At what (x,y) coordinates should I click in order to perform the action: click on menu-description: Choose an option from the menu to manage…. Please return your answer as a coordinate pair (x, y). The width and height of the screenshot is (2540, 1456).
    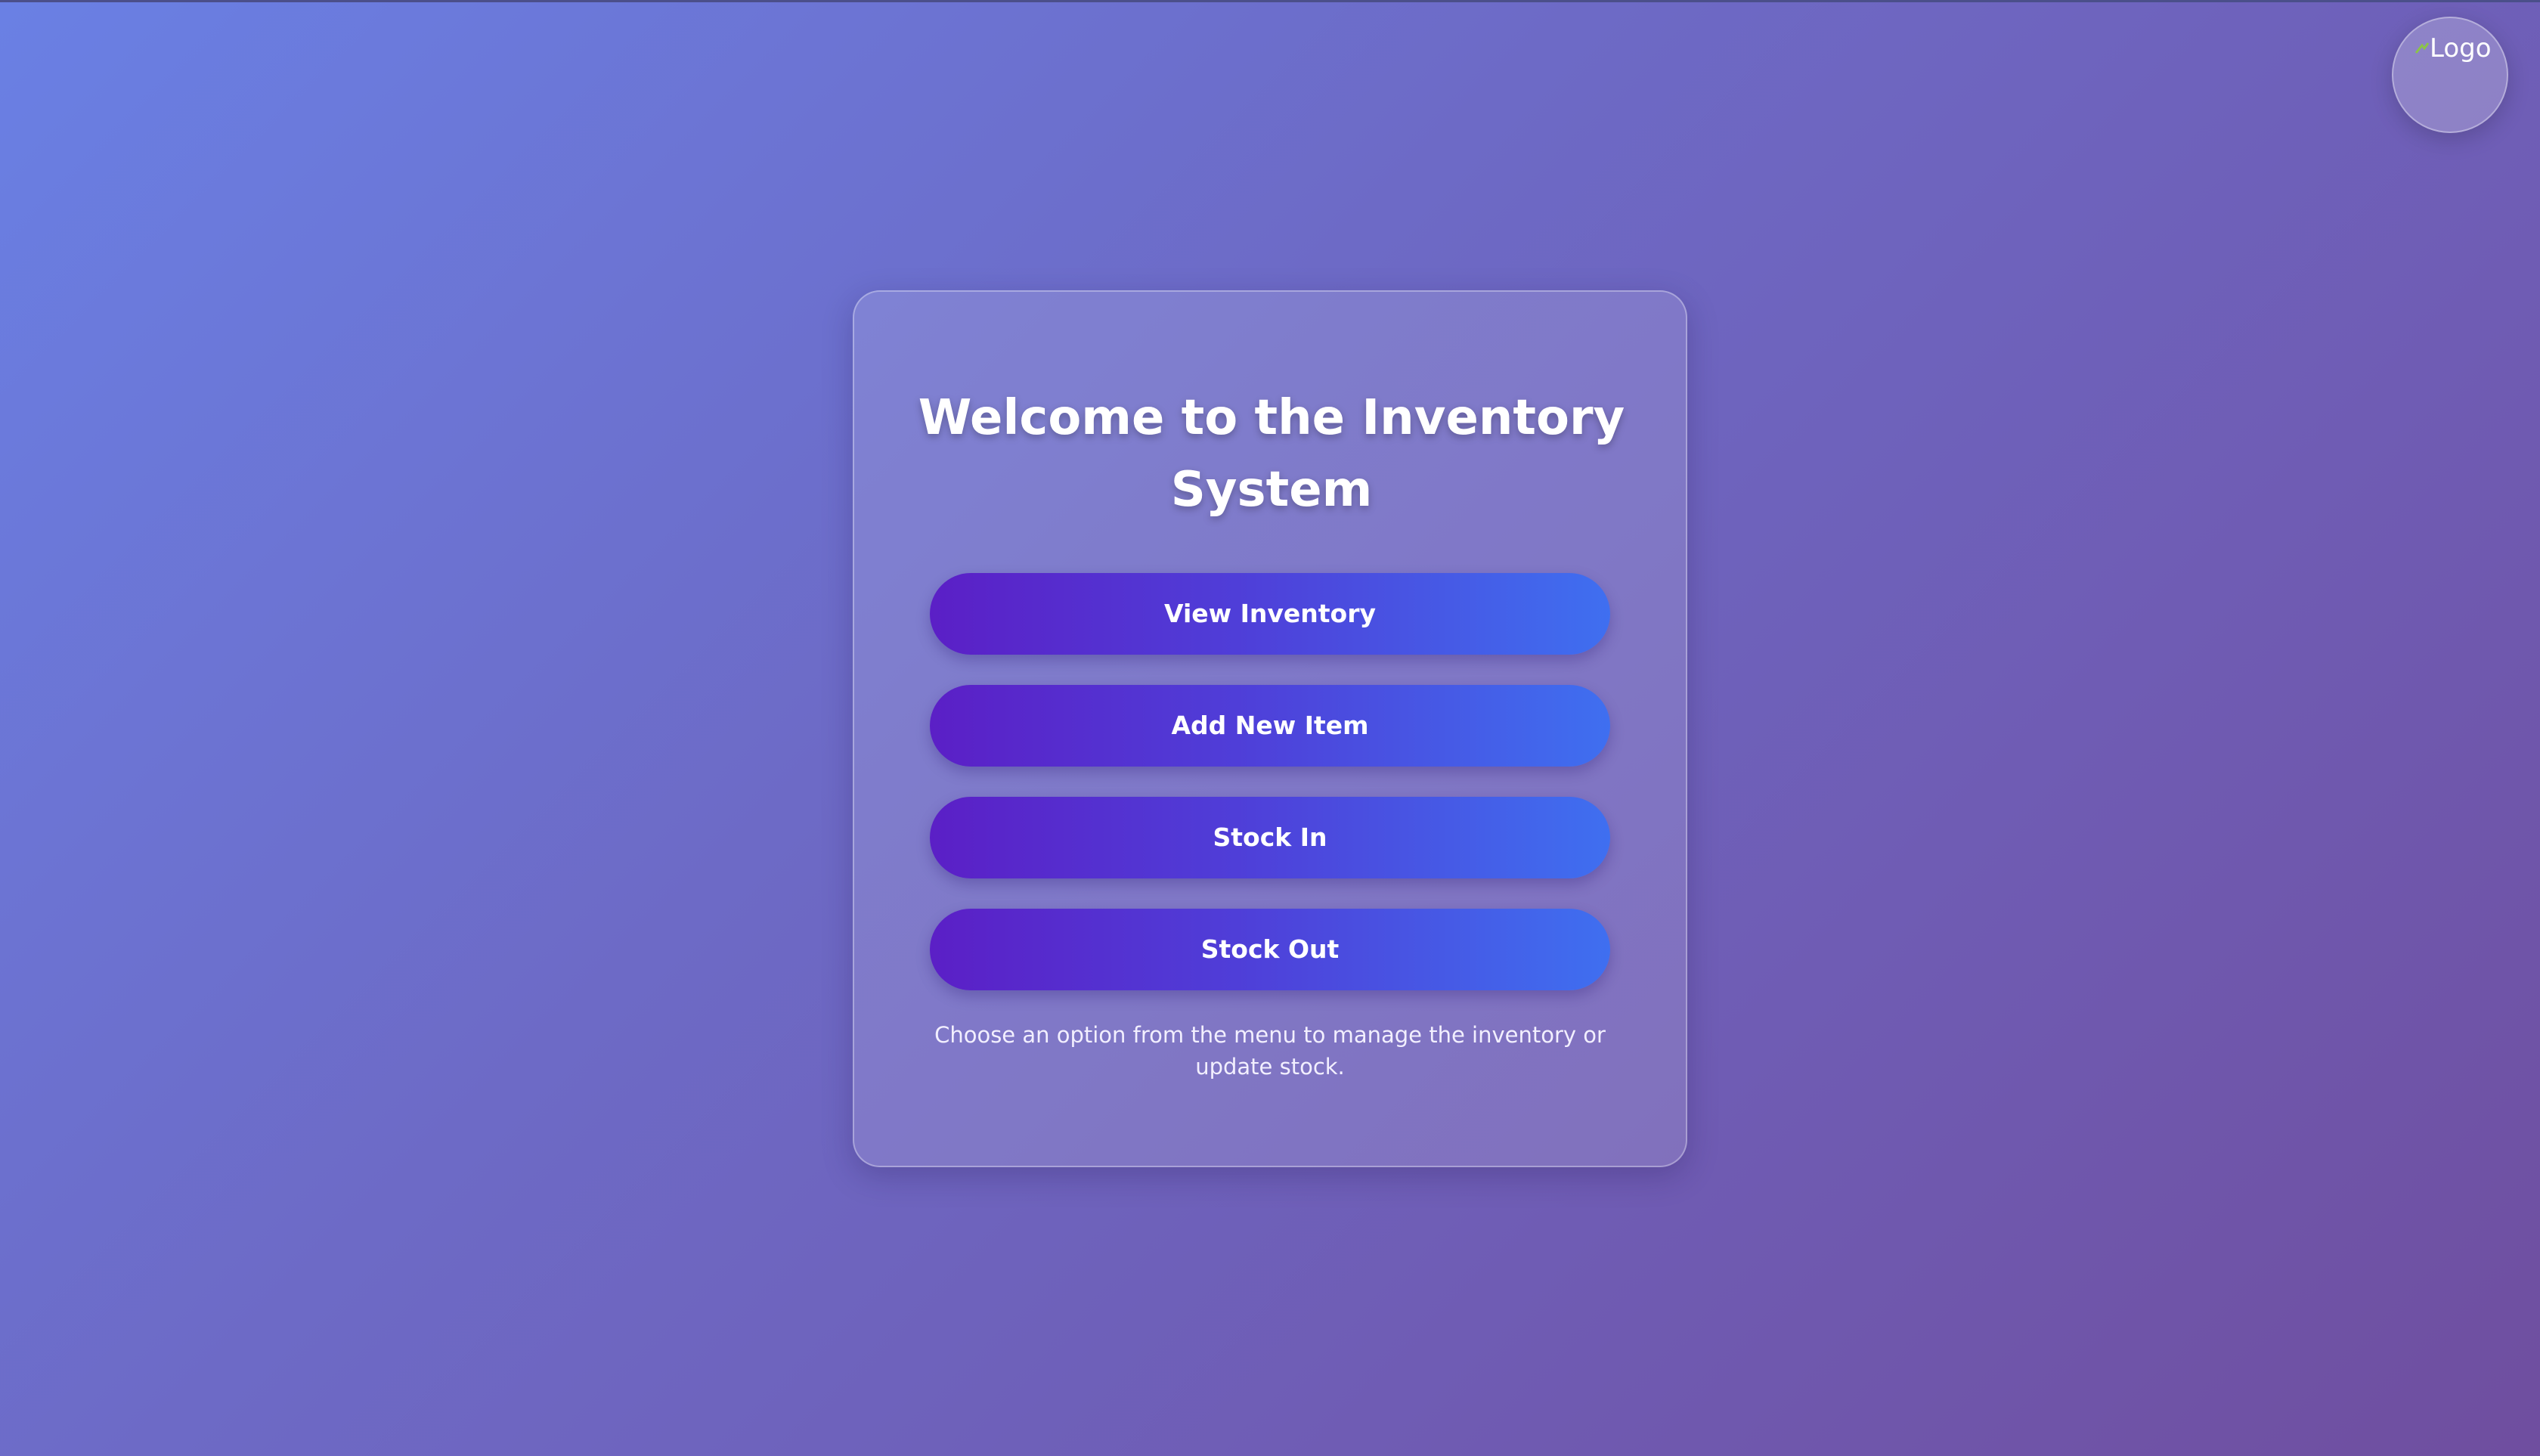
    Looking at the image, I should click on (1270, 1051).